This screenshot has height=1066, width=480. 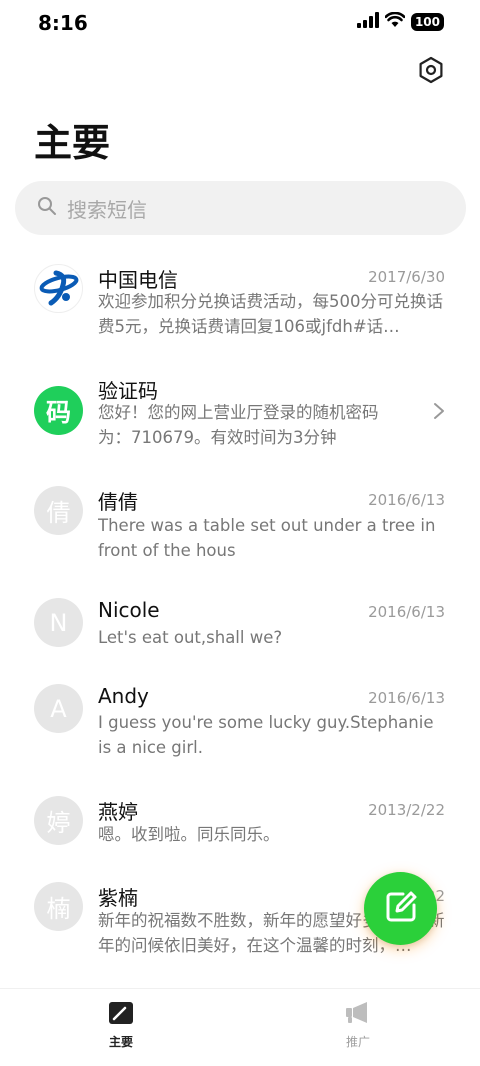 I want to click on tab-promotion-label: 推广, so click(x=357, y=1042).